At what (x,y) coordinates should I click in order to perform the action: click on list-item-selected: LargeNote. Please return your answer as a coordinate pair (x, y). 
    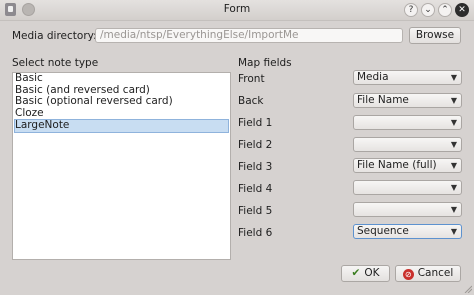
    Looking at the image, I should click on (121, 126).